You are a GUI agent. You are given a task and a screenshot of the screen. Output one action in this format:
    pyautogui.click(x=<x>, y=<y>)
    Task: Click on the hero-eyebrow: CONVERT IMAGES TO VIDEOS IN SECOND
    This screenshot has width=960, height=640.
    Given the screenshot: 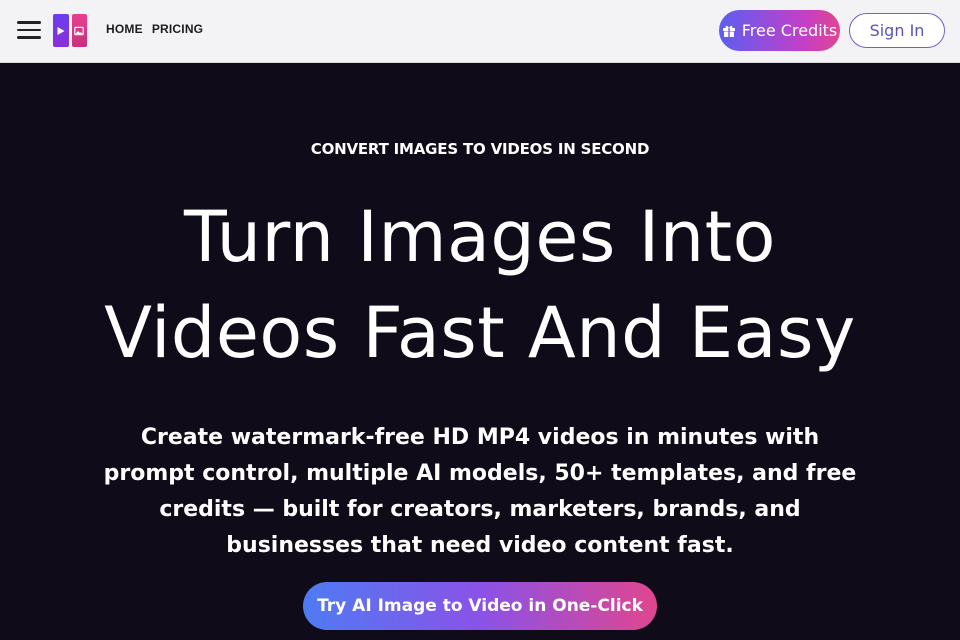 What is the action you would take?
    pyautogui.click(x=480, y=149)
    